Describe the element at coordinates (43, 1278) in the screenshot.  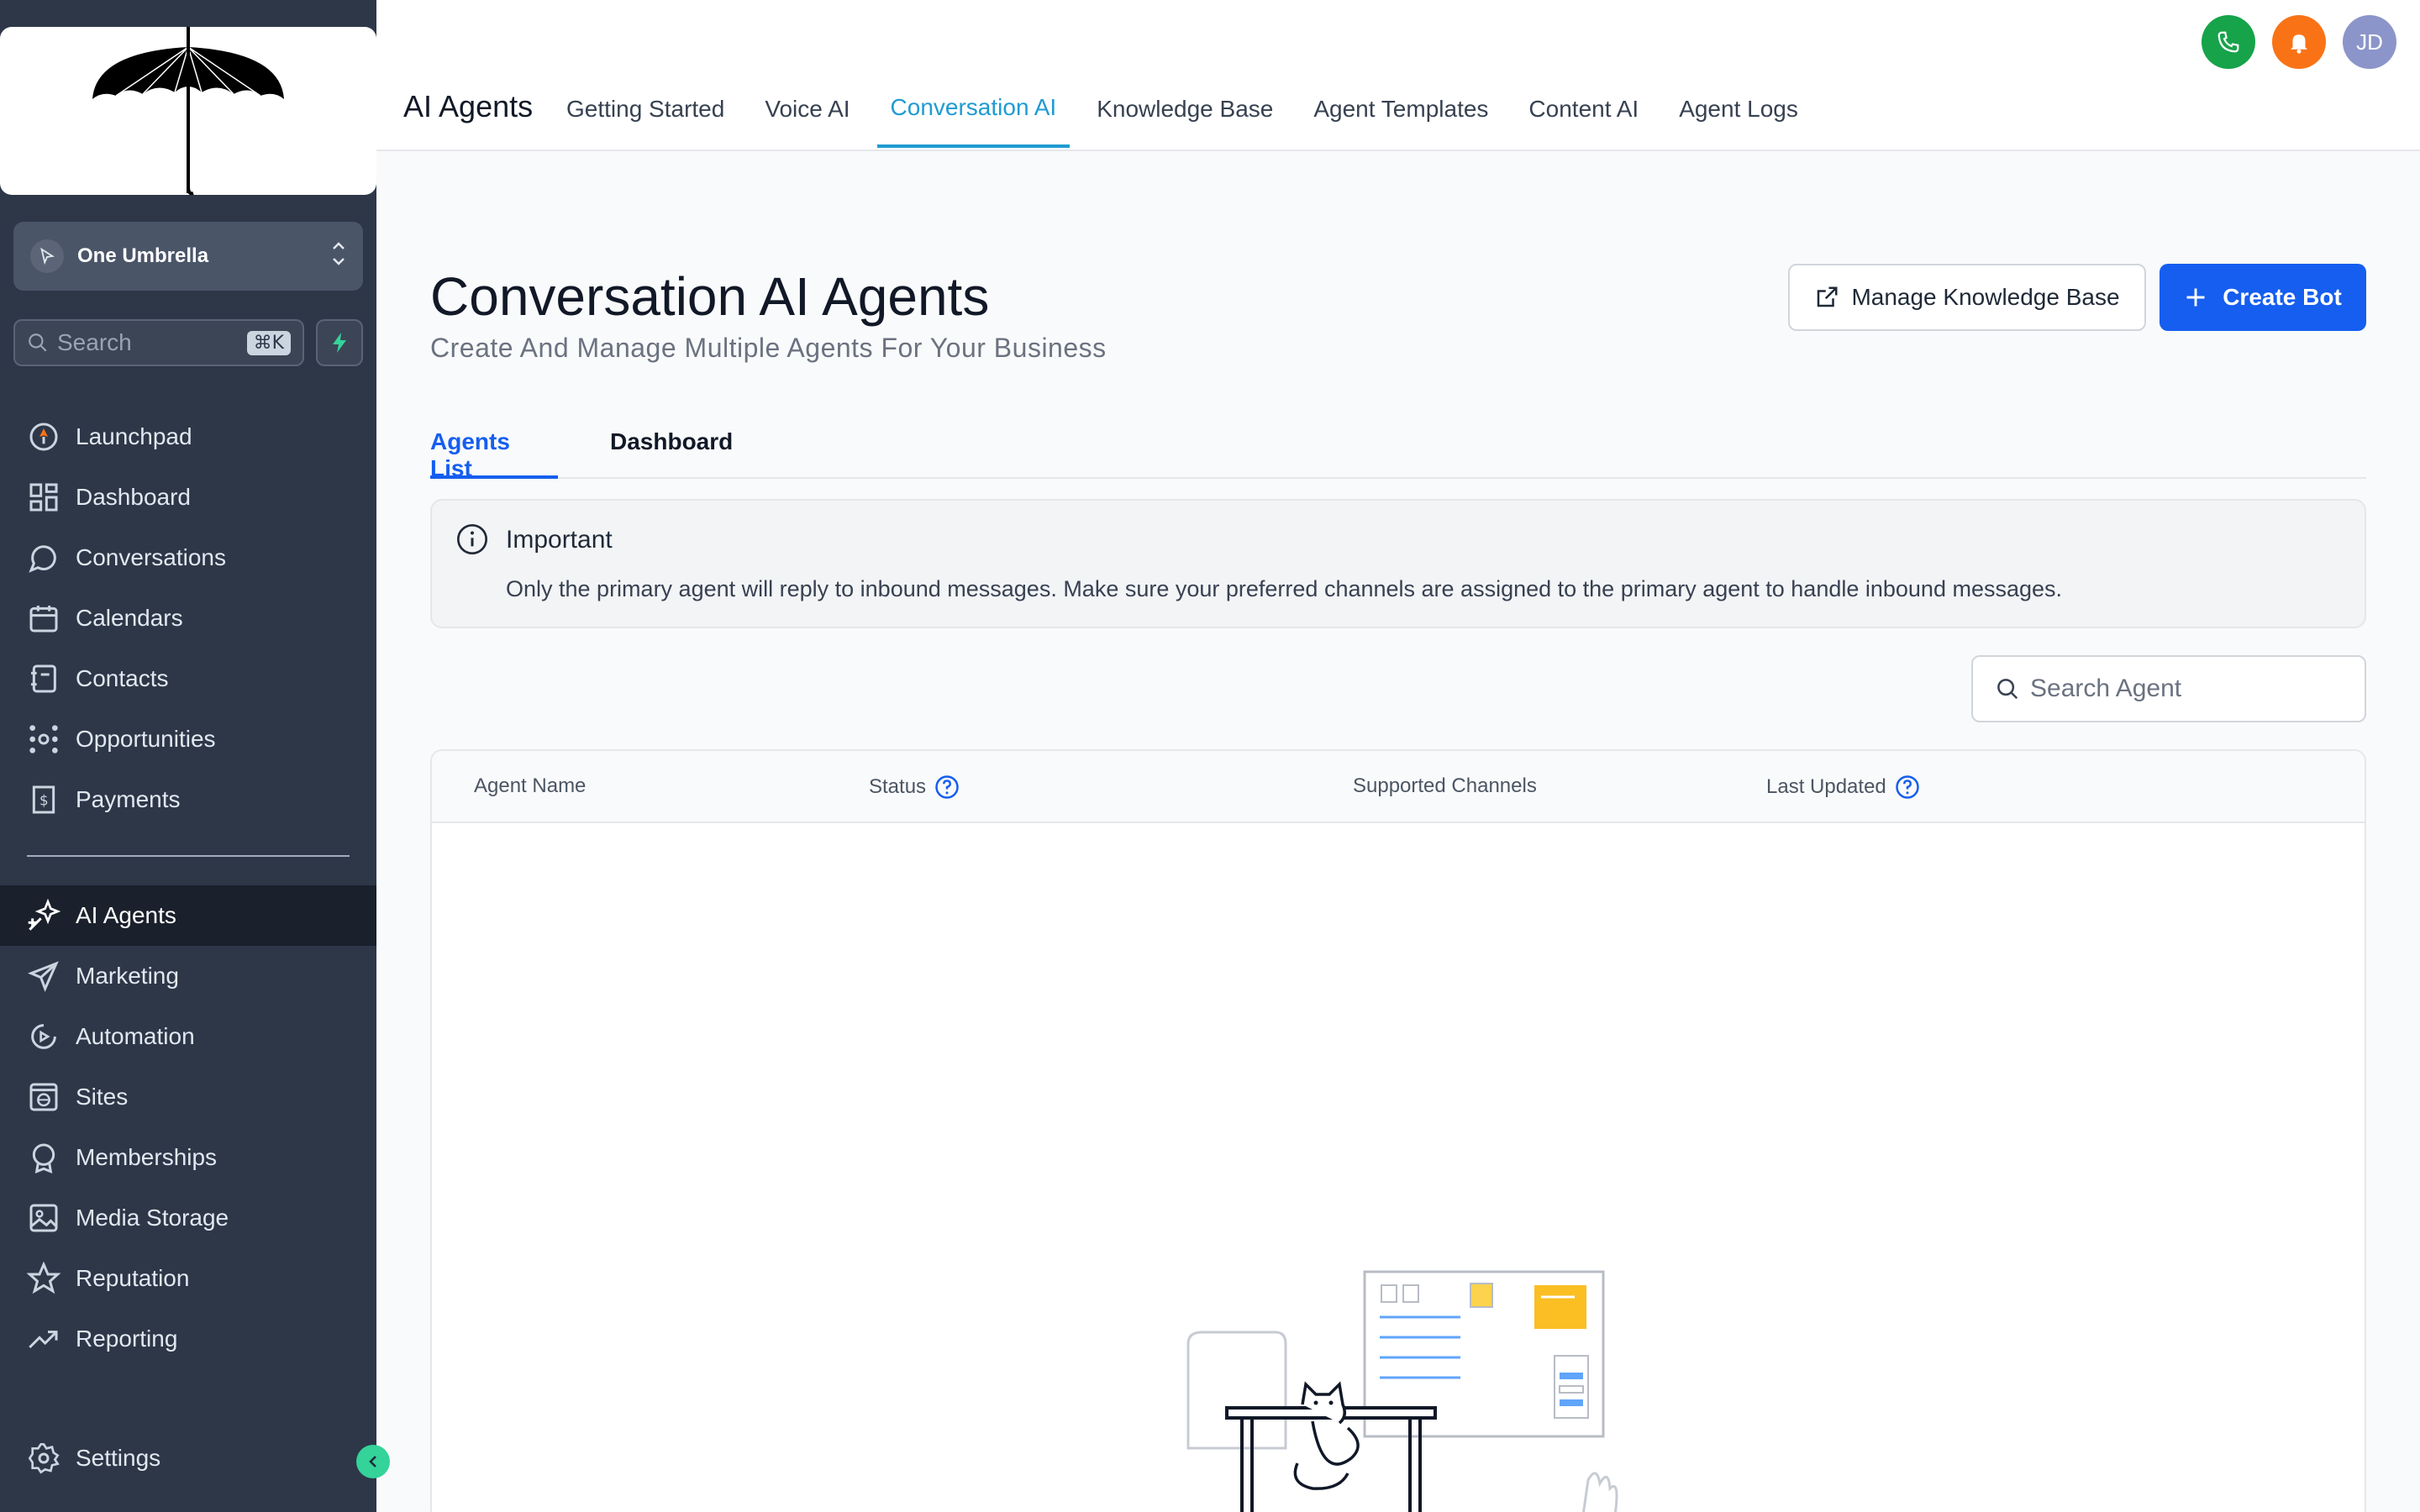
I see `star-icon` at that location.